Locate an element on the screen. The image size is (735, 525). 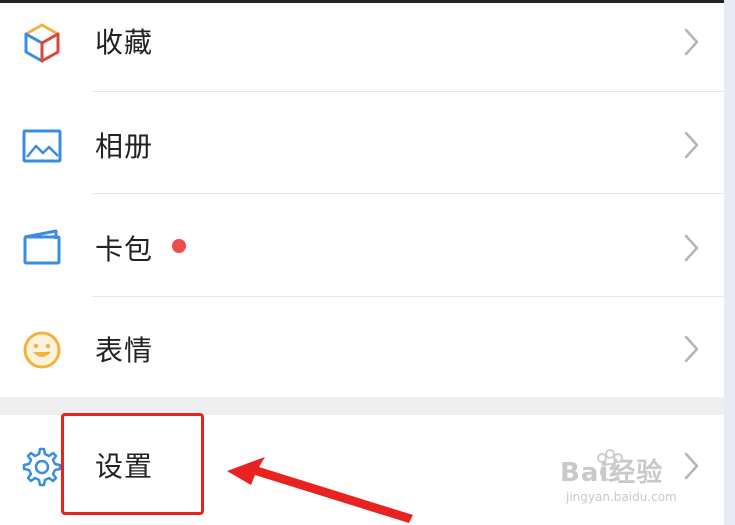
card-wallet-icon is located at coordinates (42, 247).